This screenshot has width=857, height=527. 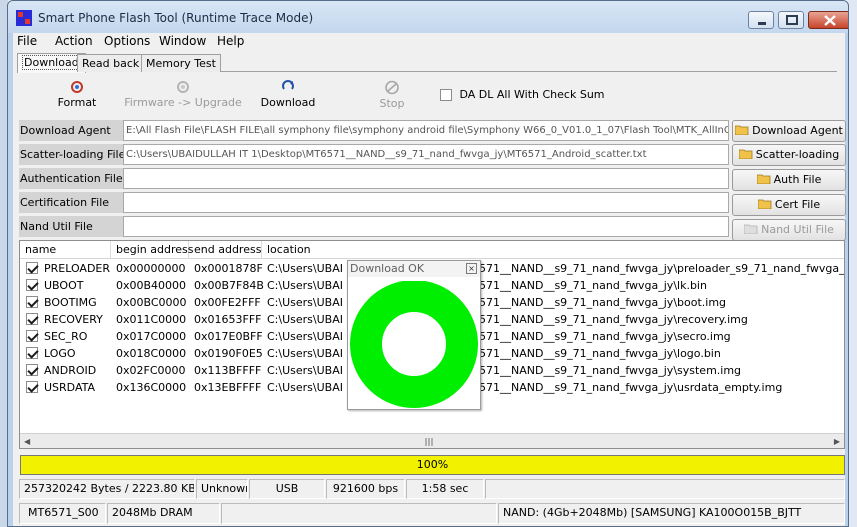 I want to click on scatter-loading-button-label: Scatter-loading, so click(x=797, y=154).